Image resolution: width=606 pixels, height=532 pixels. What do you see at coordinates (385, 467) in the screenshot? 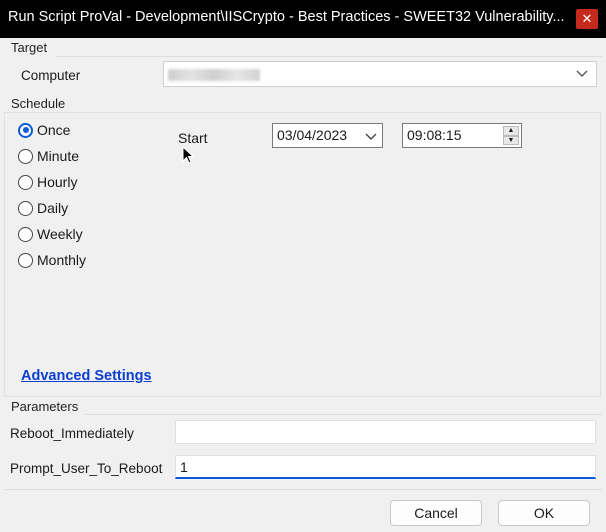
I see `param-input-prompt-user-to-reboot: 1` at bounding box center [385, 467].